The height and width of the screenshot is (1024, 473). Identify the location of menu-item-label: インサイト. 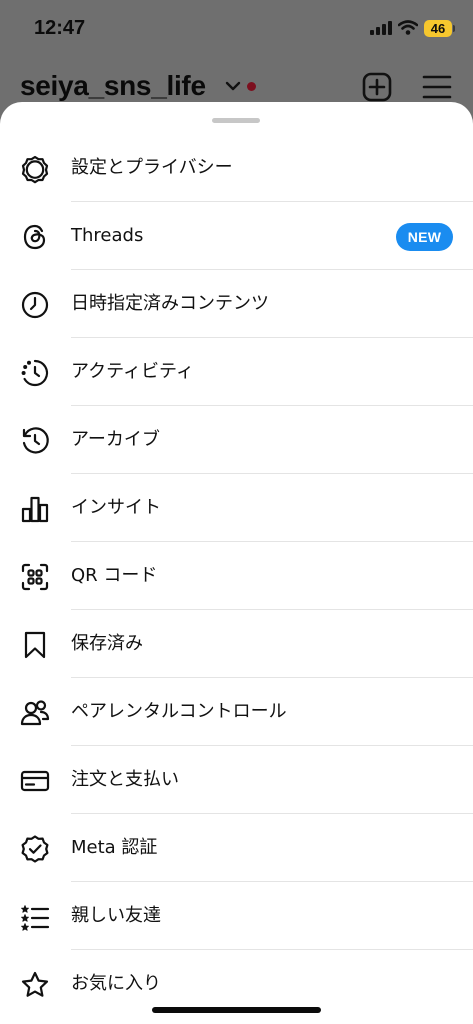
(116, 507).